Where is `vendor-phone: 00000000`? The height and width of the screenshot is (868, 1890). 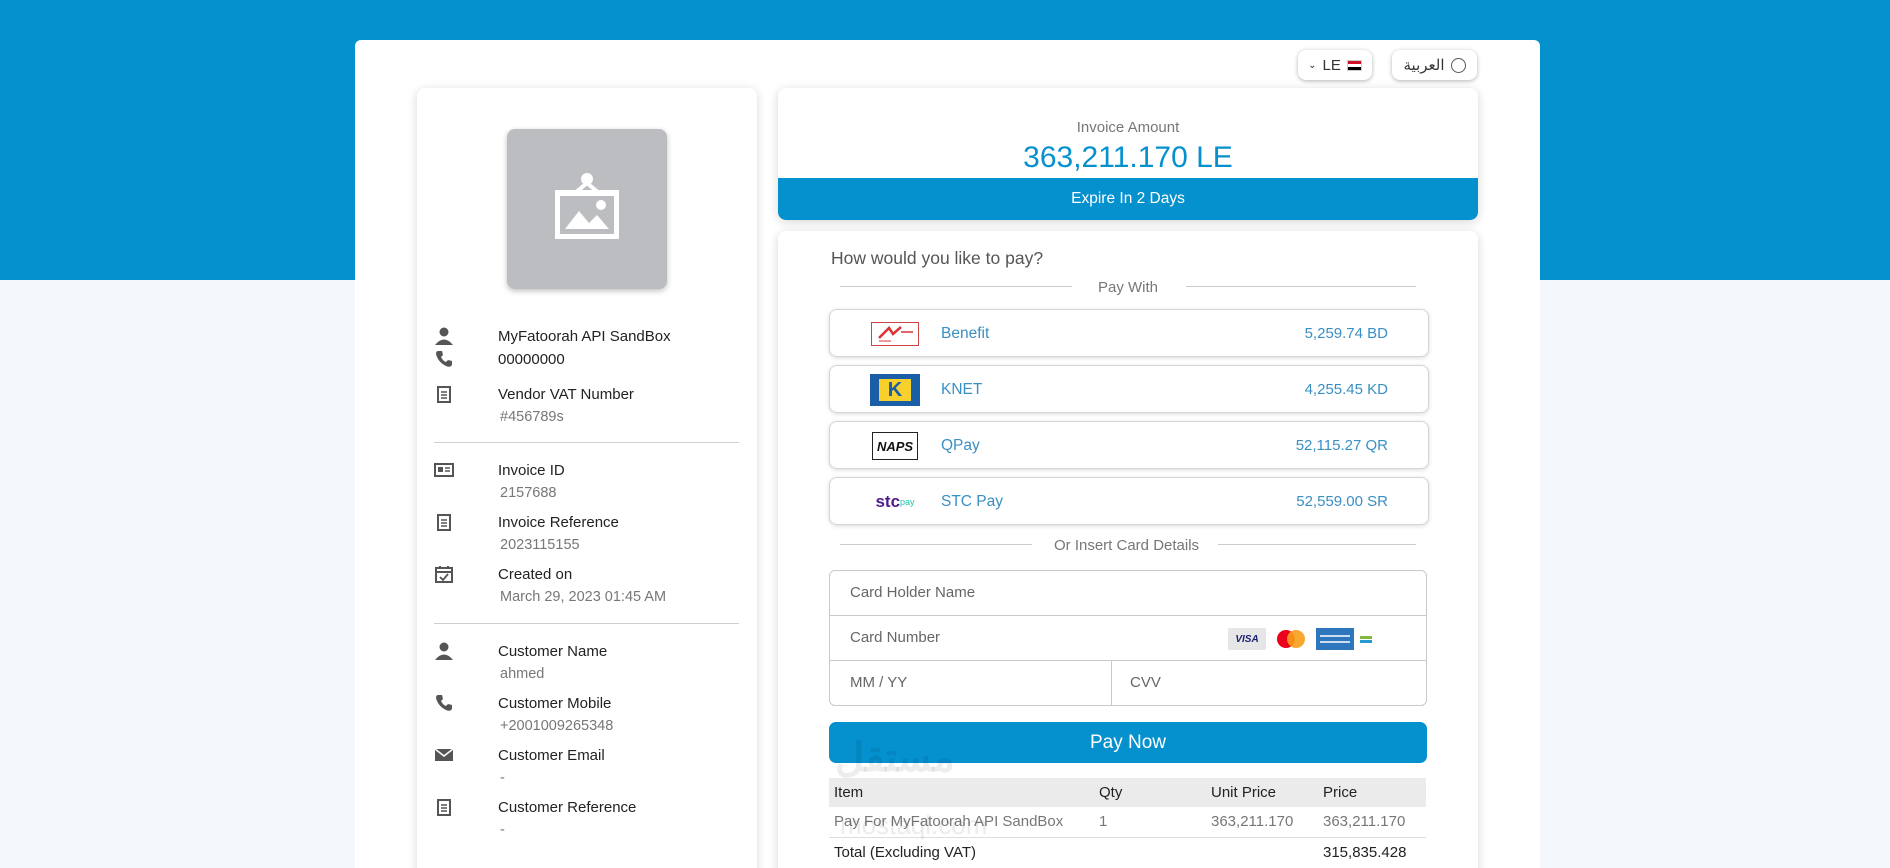
vendor-phone: 00000000 is located at coordinates (531, 359).